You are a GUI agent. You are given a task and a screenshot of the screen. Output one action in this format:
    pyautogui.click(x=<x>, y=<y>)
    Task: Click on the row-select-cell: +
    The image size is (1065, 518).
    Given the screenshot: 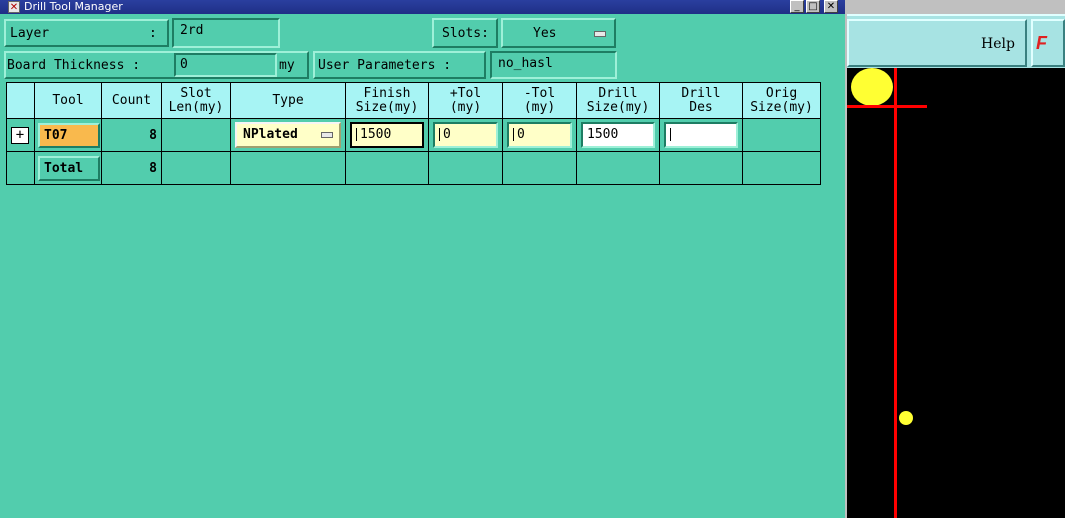 What is the action you would take?
    pyautogui.click(x=20, y=135)
    